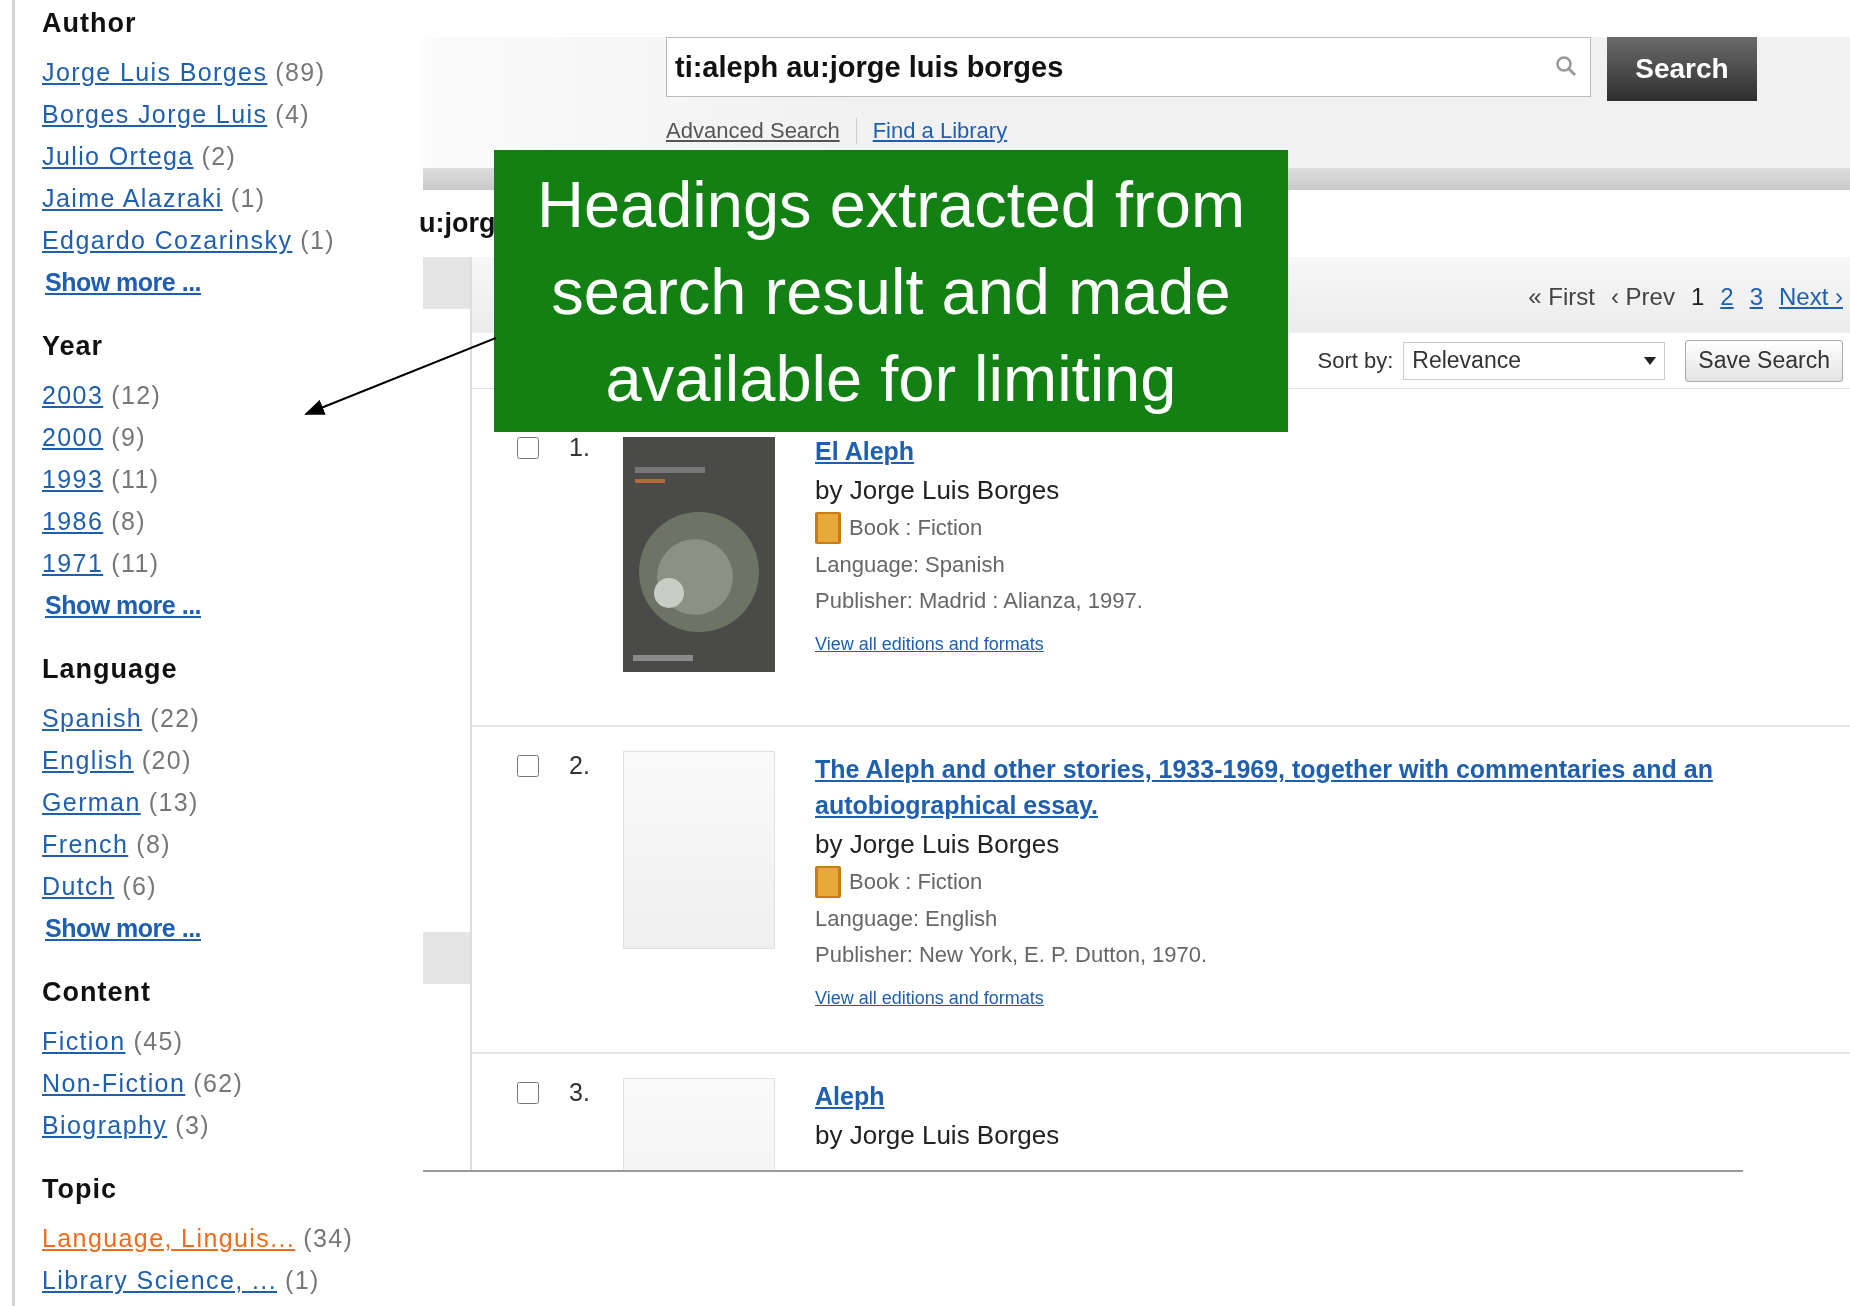 This screenshot has height=1306, width=1850. What do you see at coordinates (155, 72) in the screenshot?
I see `facet-link: Jorge Luis Borges` at bounding box center [155, 72].